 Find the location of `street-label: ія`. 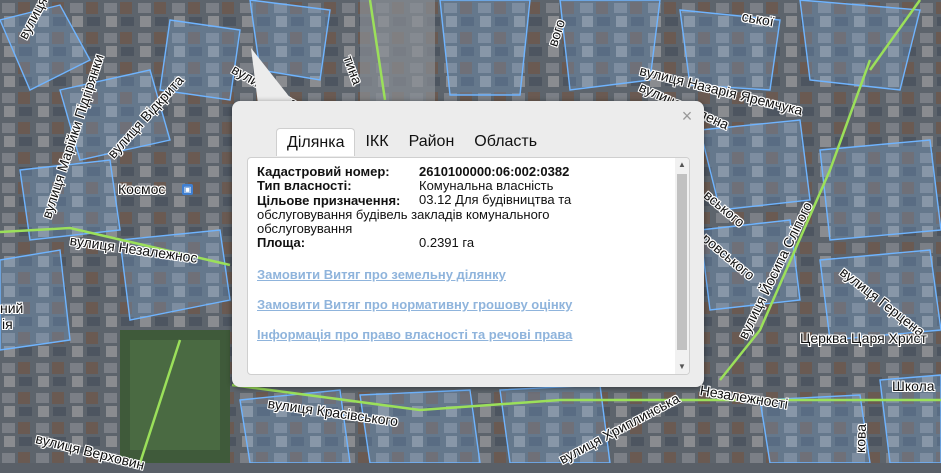

street-label: ія is located at coordinates (7, 324).